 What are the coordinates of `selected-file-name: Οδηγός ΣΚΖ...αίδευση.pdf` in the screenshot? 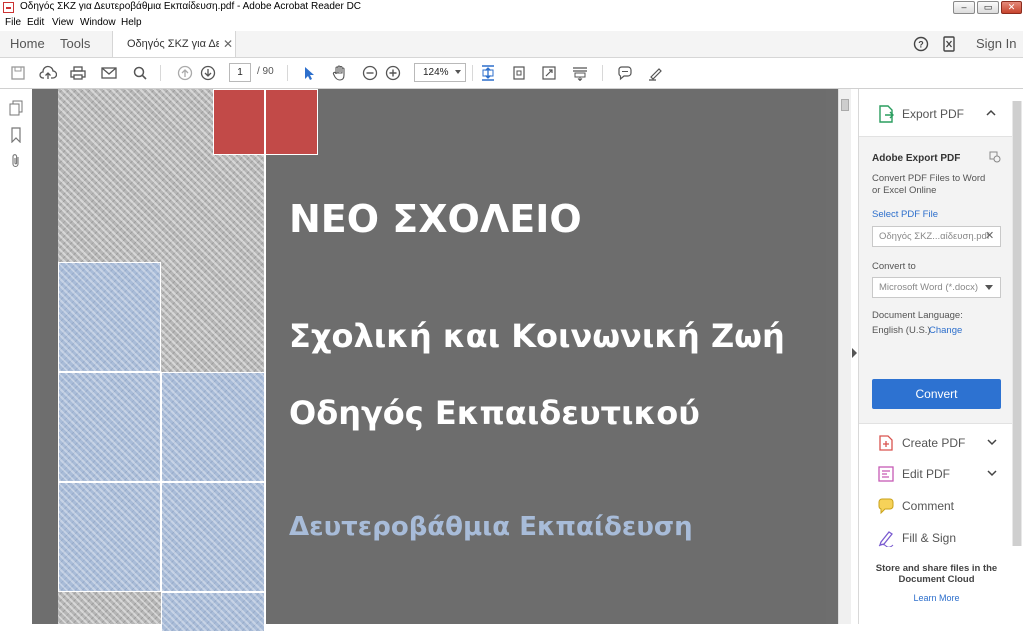 It's located at (934, 236).